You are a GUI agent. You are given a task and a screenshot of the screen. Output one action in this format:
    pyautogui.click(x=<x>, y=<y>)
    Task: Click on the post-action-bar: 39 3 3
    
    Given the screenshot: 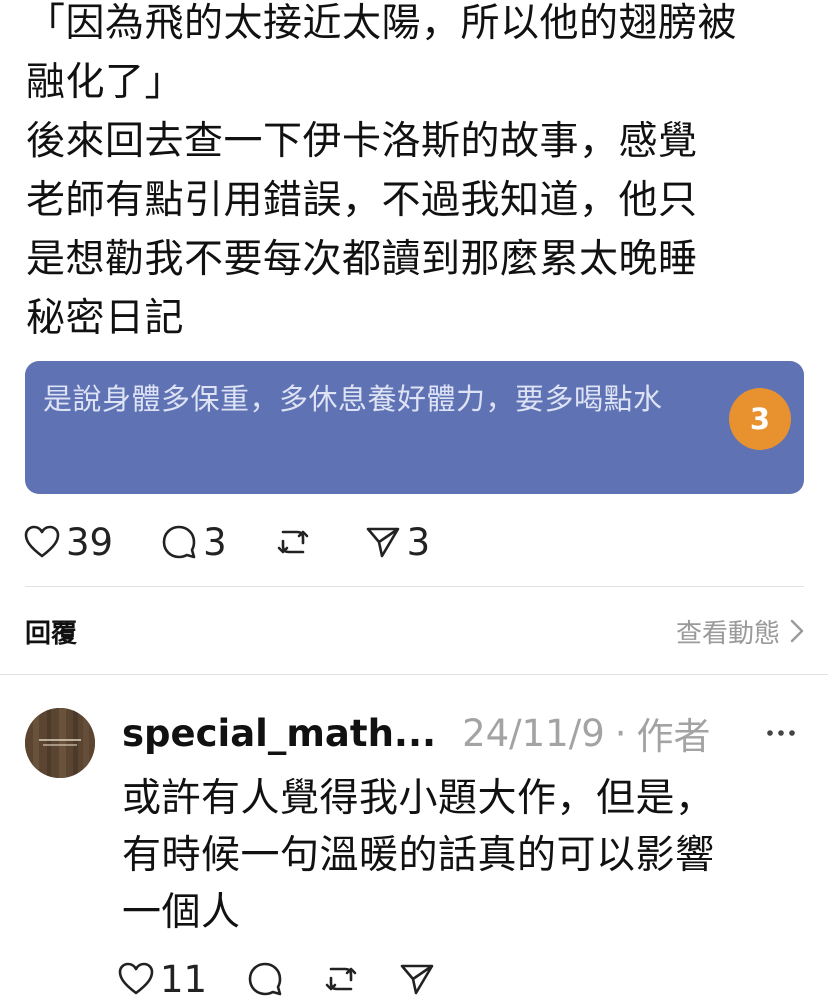 What is the action you would take?
    pyautogui.click(x=251, y=542)
    